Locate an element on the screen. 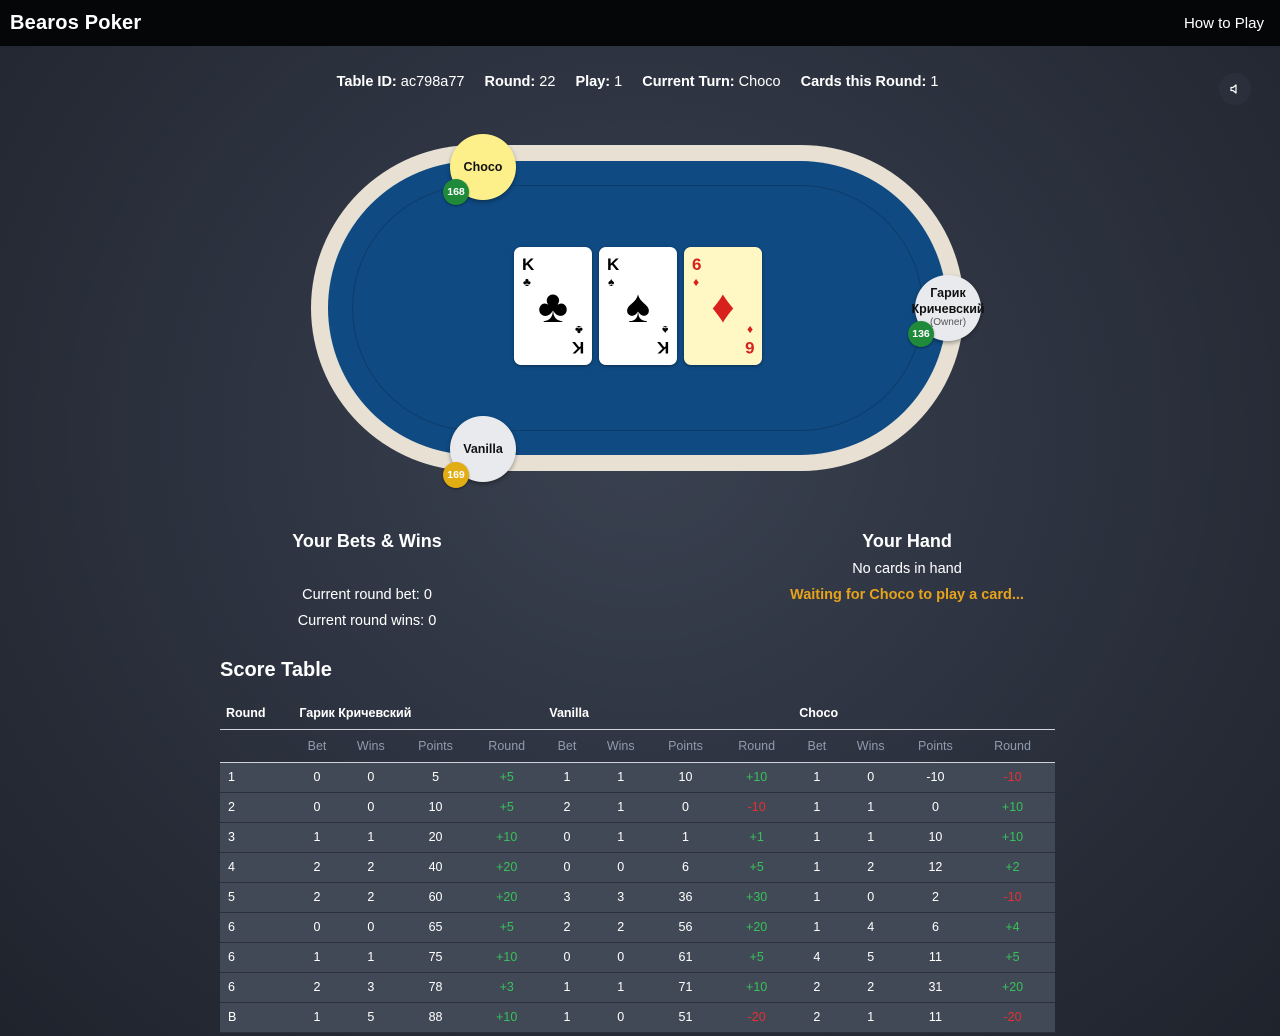 The image size is (1280, 1036). empty-hand-message: No cards in hand is located at coordinates (907, 569).